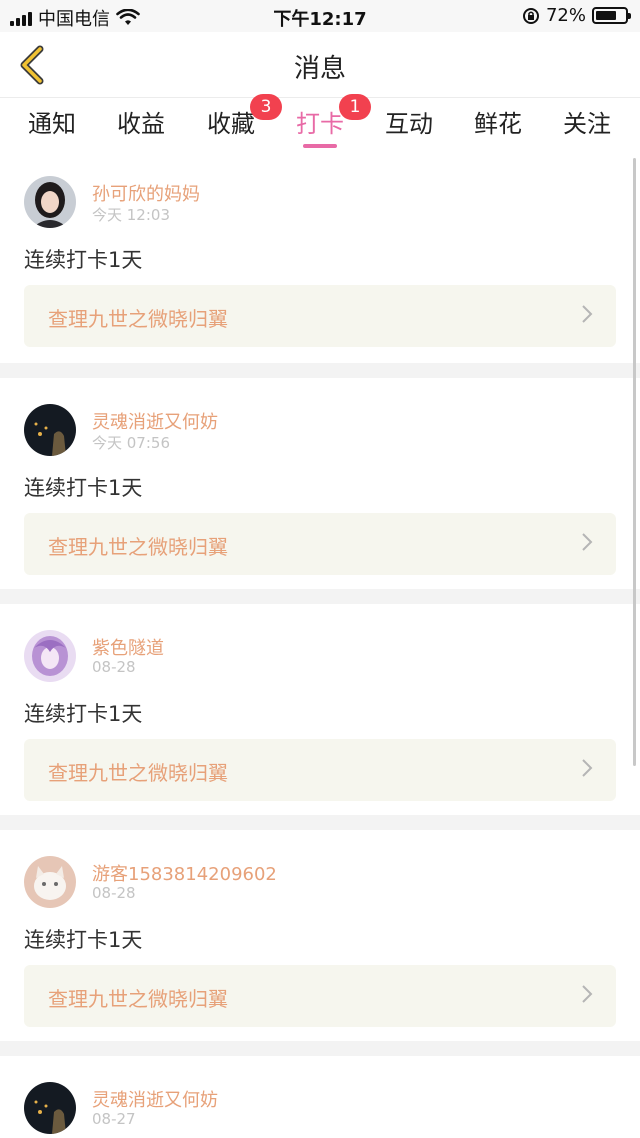  Describe the element at coordinates (319, 69) in the screenshot. I see `page-title: 消息` at that location.